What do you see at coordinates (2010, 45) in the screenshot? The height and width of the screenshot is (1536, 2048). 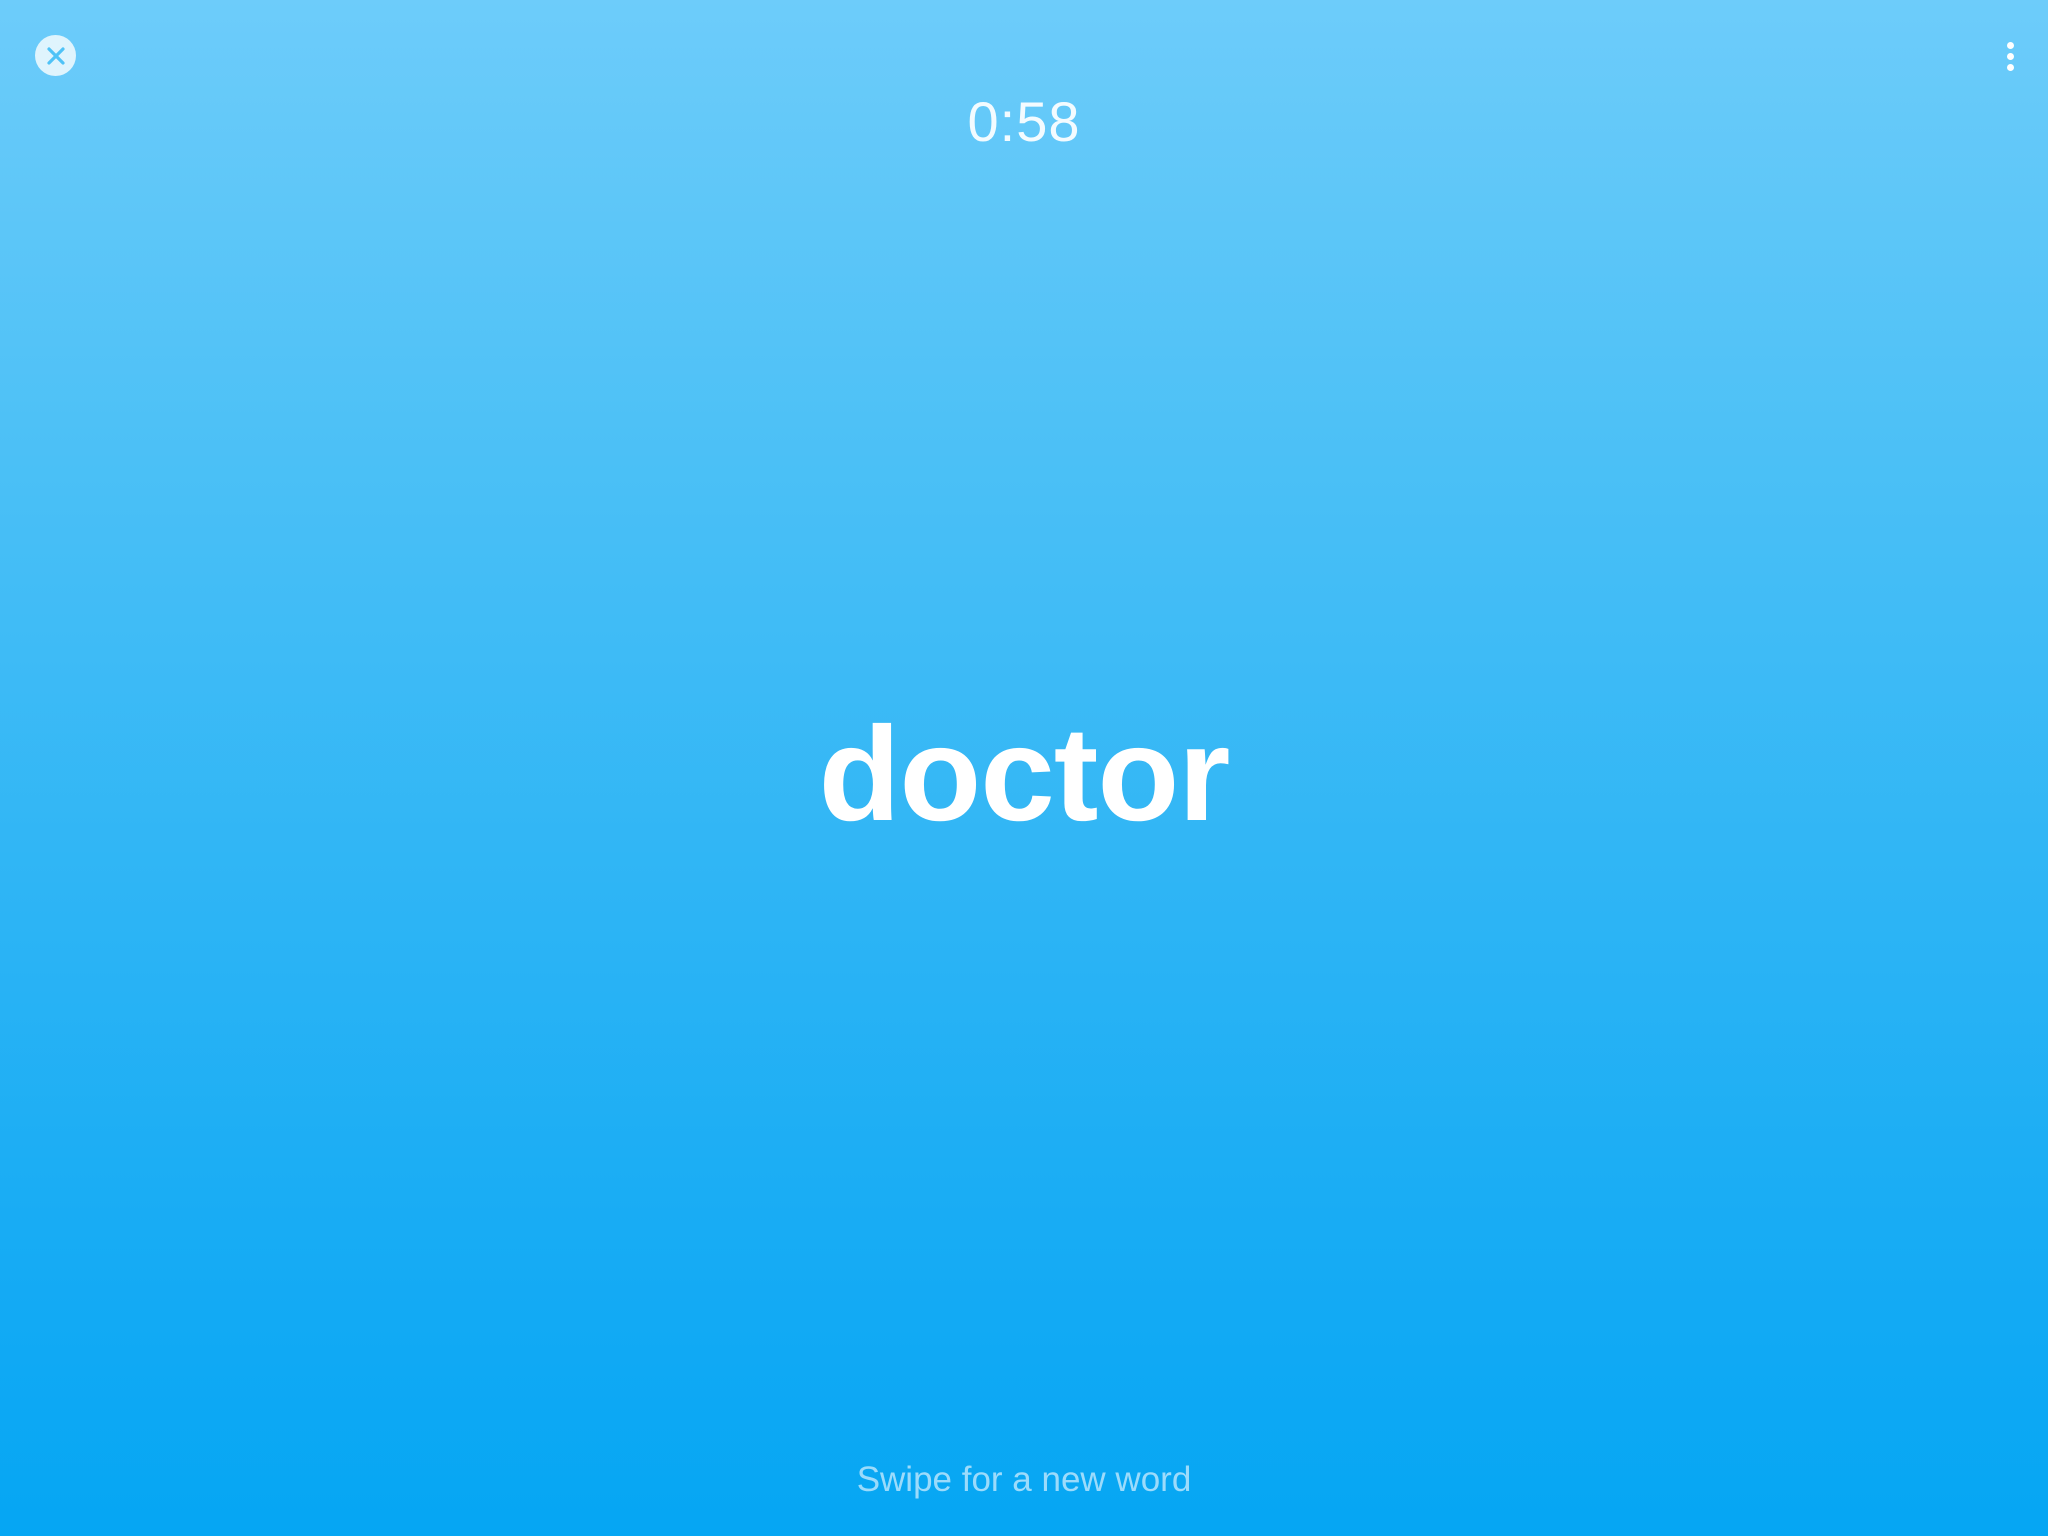 I see `more-vertical-icon` at bounding box center [2010, 45].